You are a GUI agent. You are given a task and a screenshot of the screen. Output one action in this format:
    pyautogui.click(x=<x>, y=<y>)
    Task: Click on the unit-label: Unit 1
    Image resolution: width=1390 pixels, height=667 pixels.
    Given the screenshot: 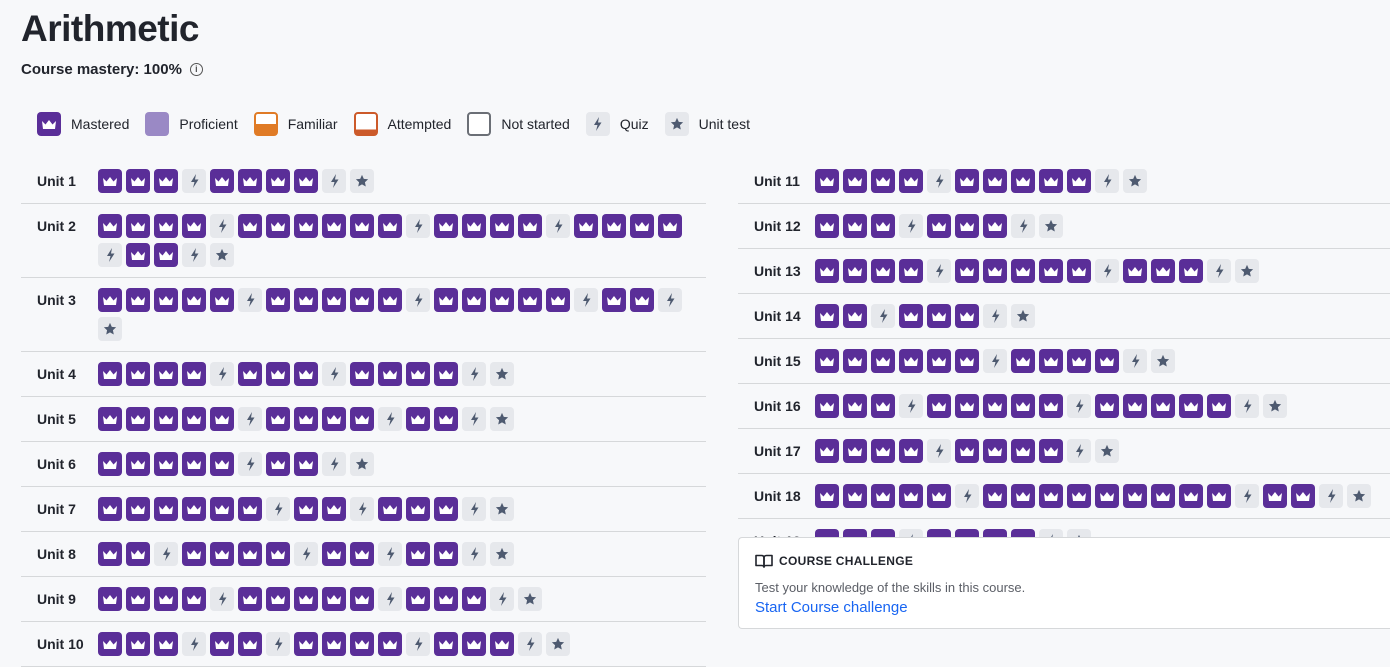 What is the action you would take?
    pyautogui.click(x=59, y=181)
    